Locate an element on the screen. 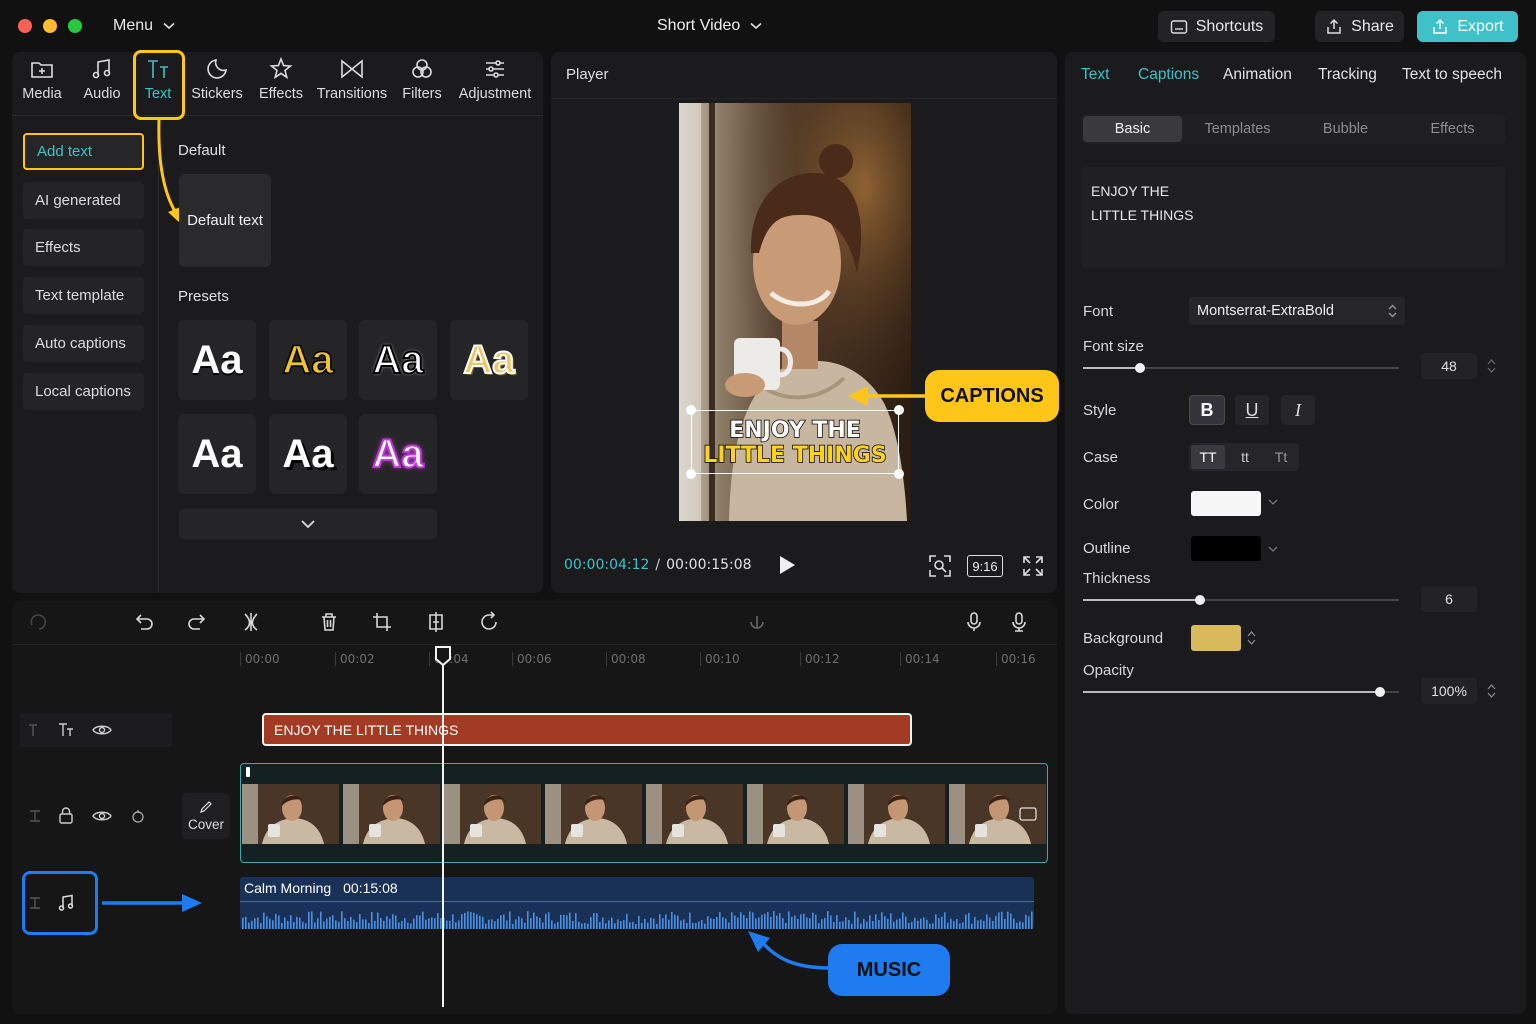 This screenshot has height=1024, width=1536. auto-captions-button: Auto captions is located at coordinates (83, 343).